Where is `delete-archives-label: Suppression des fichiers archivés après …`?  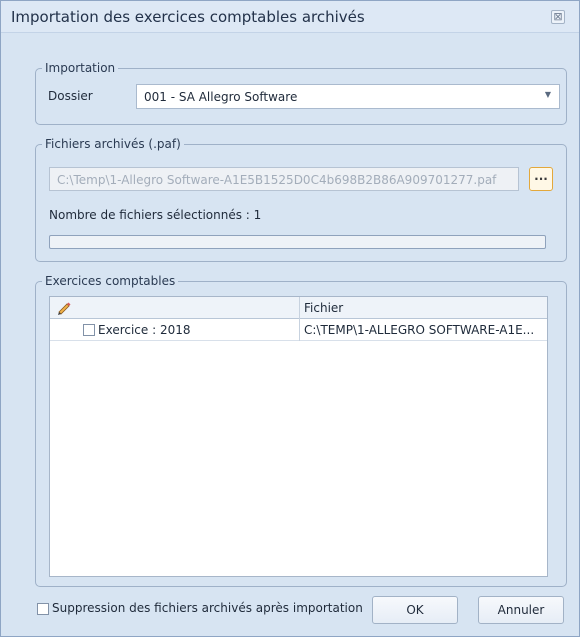
delete-archives-label: Suppression des fichiers archivés après … is located at coordinates (207, 608).